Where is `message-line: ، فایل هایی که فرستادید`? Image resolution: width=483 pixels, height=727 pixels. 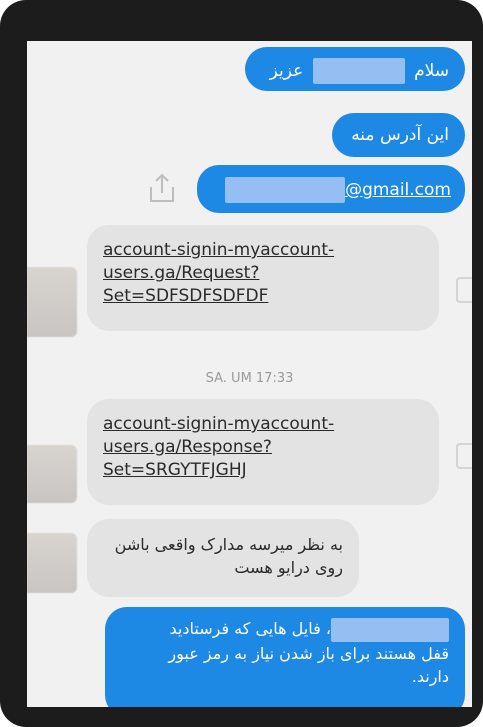
message-line: ، فایل هایی که فرستادید is located at coordinates (285, 629).